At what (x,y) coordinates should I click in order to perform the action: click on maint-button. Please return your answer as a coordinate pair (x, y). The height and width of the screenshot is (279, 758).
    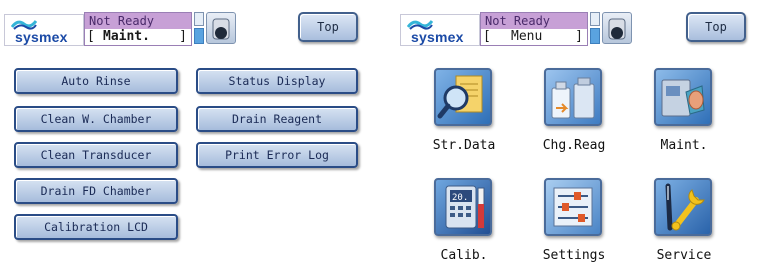
    Looking at the image, I should click on (683, 97).